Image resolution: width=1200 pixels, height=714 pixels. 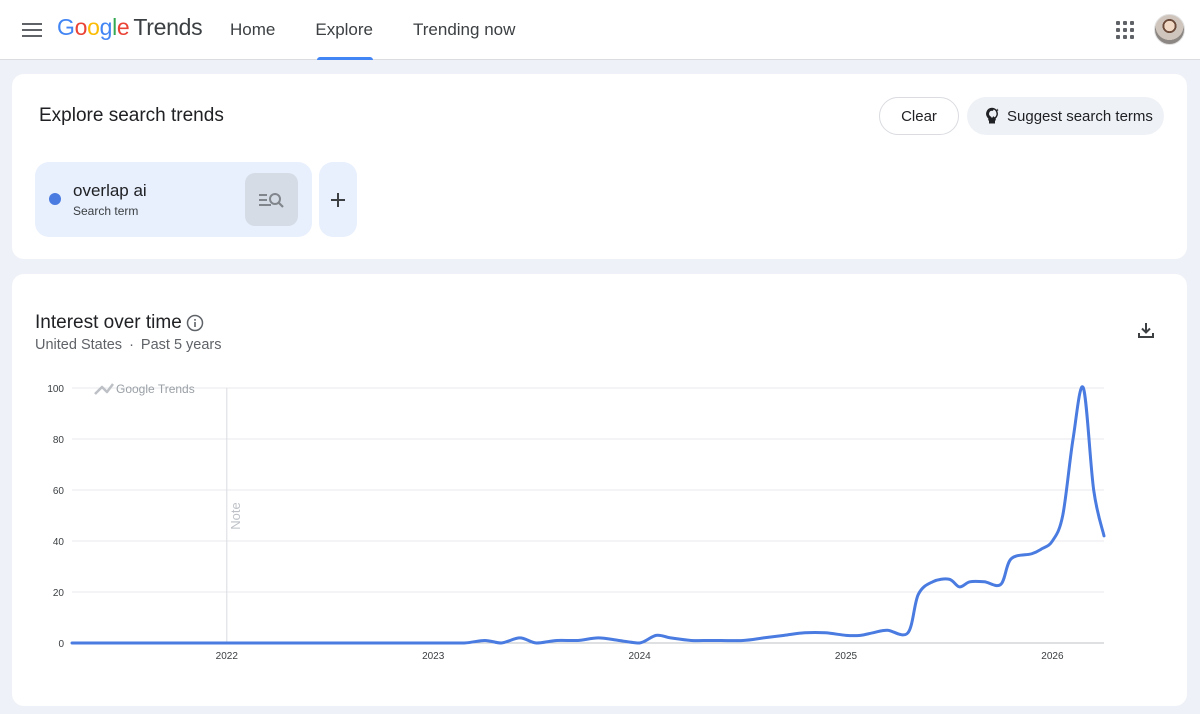 I want to click on term-search-options-button, so click(x=271, y=199).